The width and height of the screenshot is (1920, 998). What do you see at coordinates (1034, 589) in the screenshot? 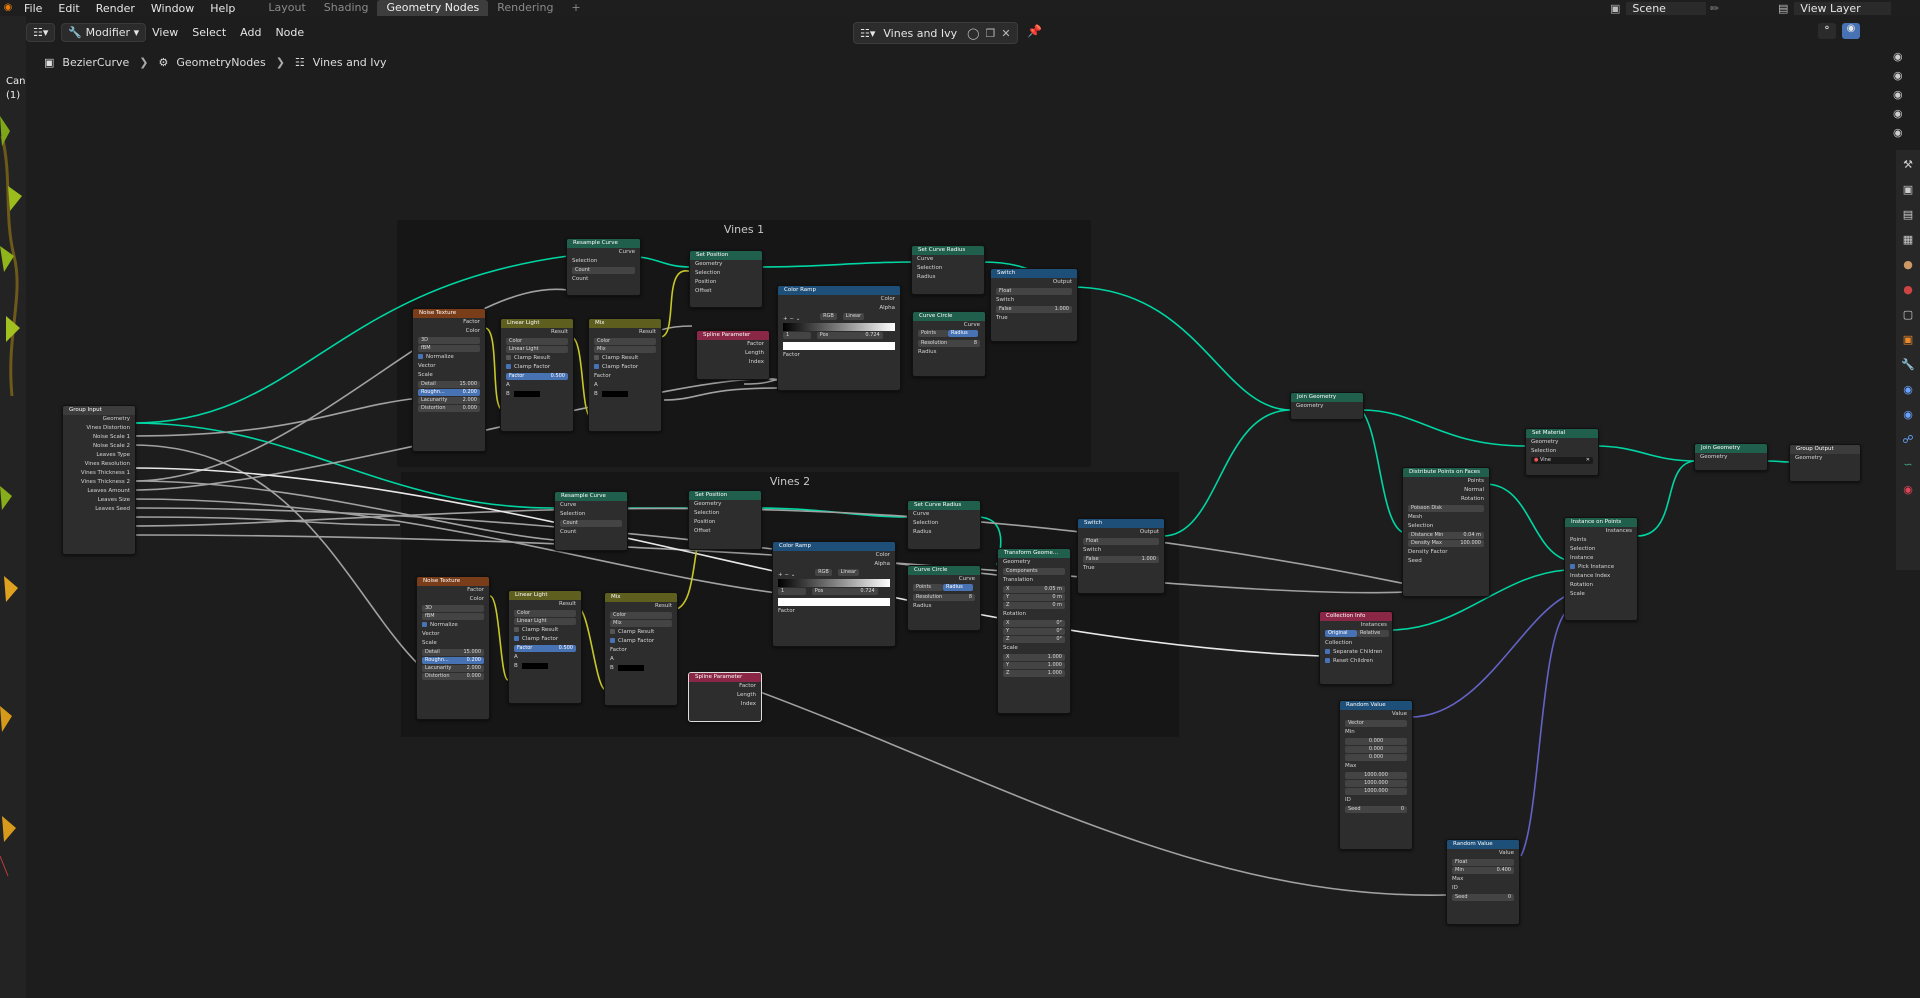
I see `translation-x-field: X 0.05 m` at bounding box center [1034, 589].